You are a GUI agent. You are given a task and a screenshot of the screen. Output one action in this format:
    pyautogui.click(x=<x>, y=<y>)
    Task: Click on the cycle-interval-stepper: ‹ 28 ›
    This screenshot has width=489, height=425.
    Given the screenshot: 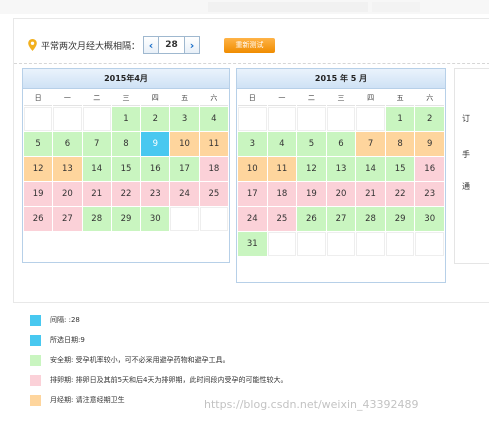 What is the action you would take?
    pyautogui.click(x=172, y=45)
    